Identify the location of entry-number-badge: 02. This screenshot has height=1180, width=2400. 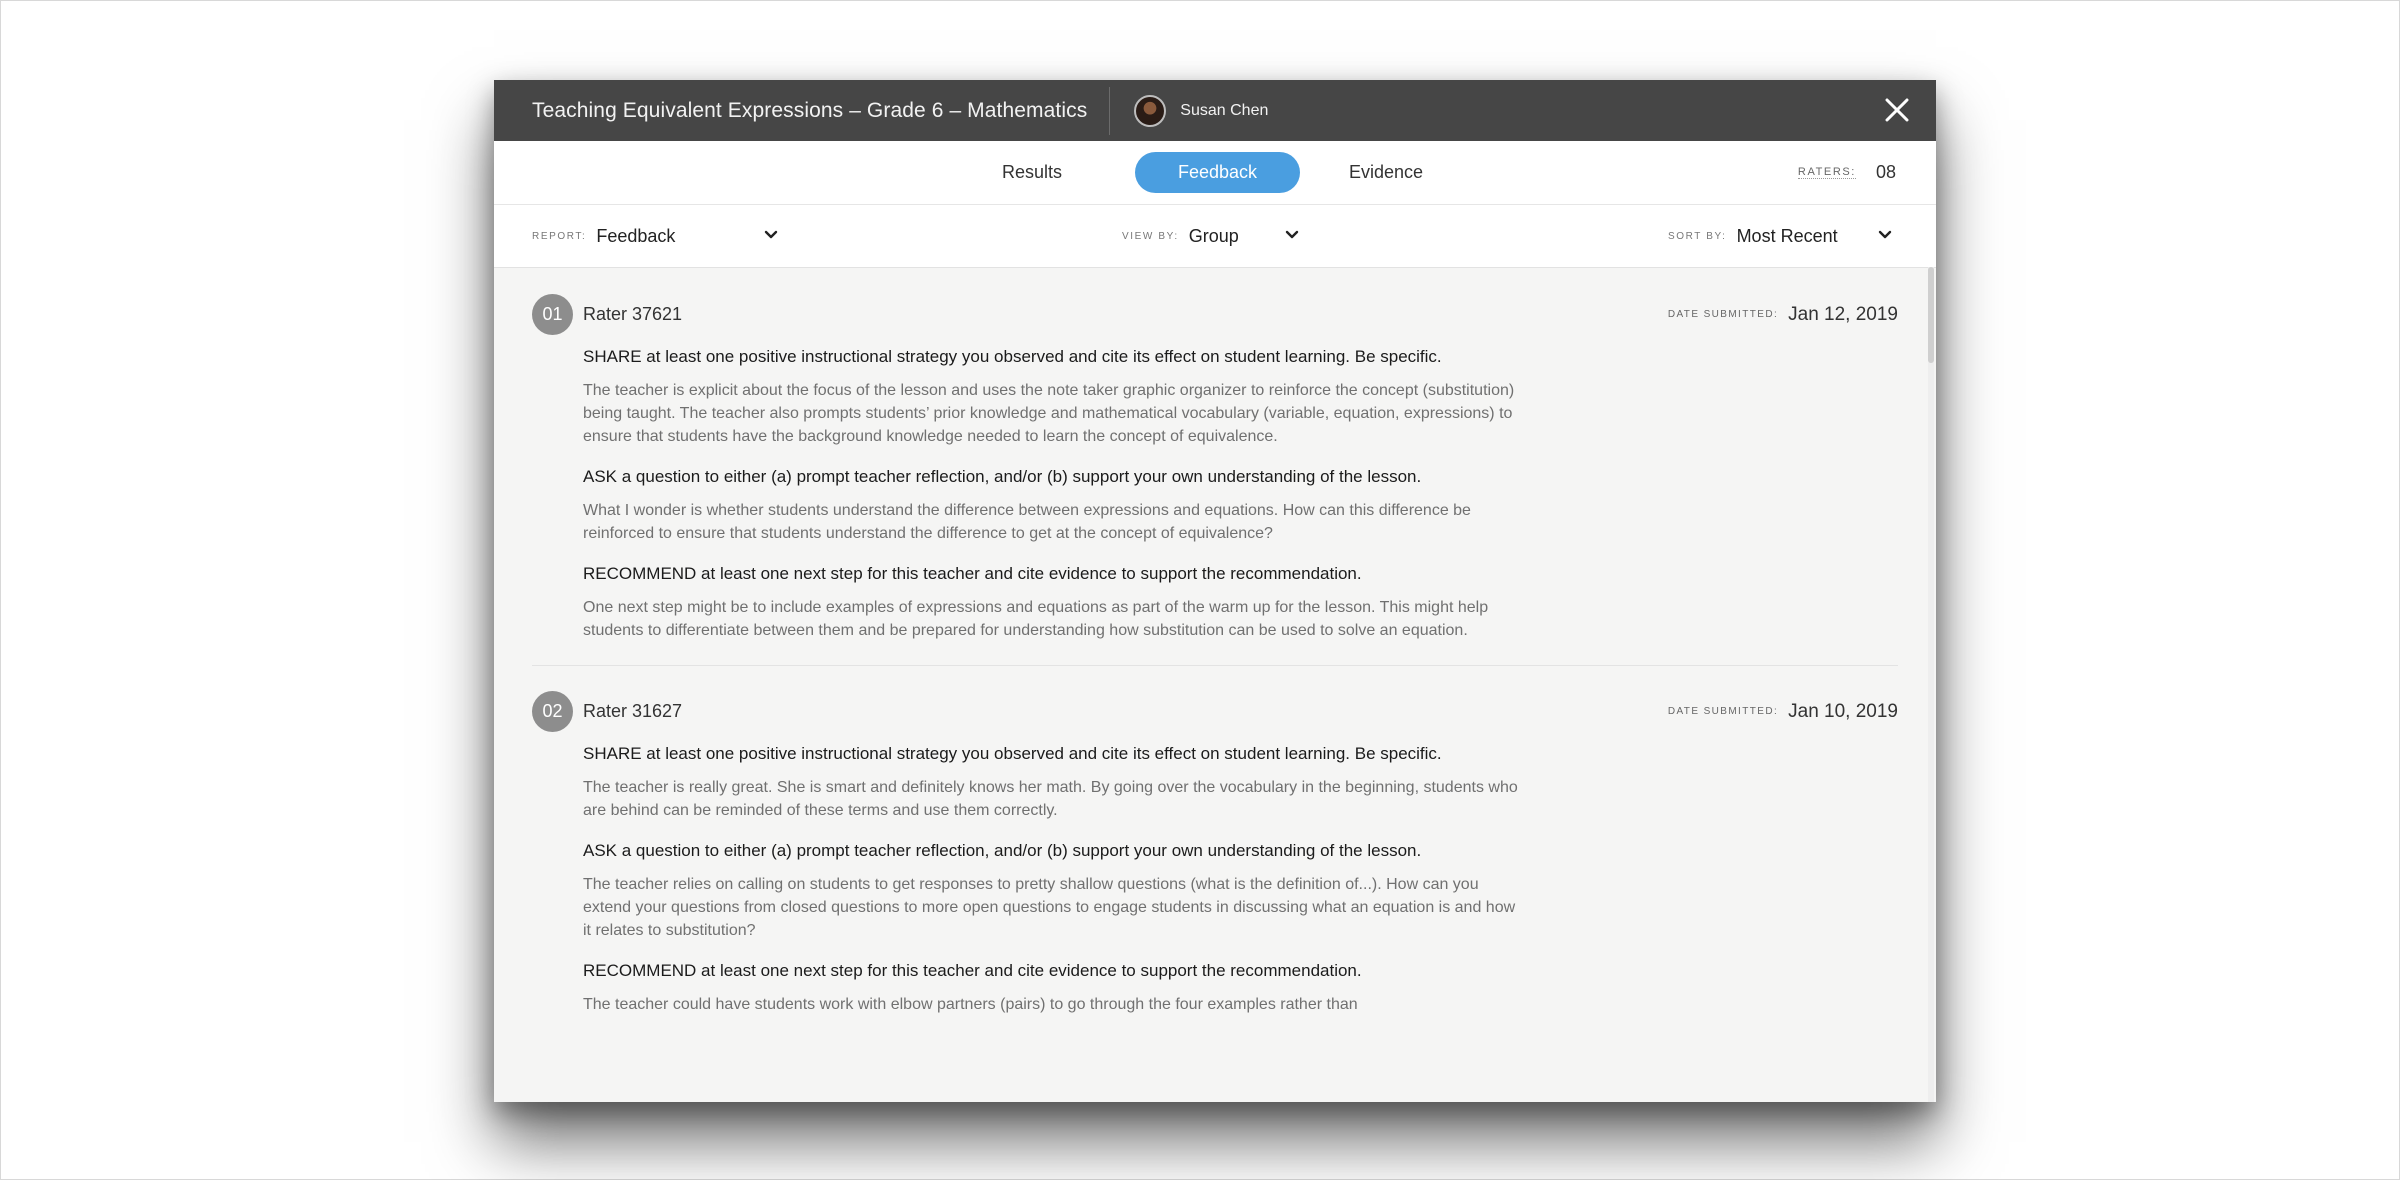
(552, 711).